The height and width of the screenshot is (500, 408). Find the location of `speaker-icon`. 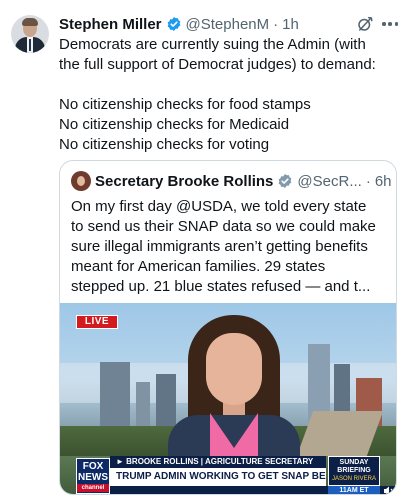

speaker-icon is located at coordinates (388, 490).